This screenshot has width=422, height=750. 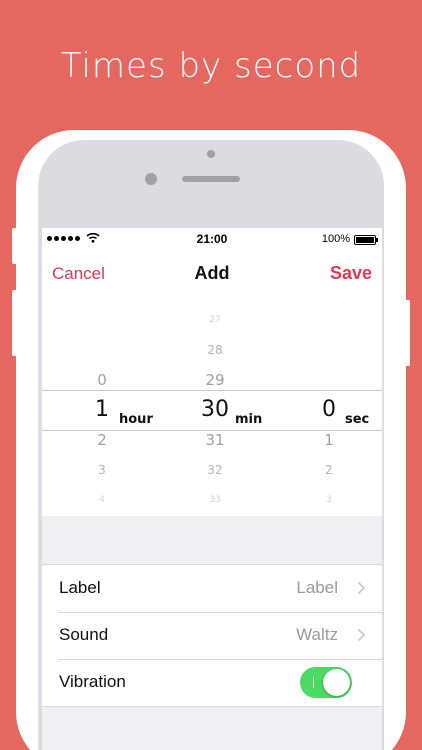 What do you see at coordinates (211, 154) in the screenshot?
I see `proximity-sensor` at bounding box center [211, 154].